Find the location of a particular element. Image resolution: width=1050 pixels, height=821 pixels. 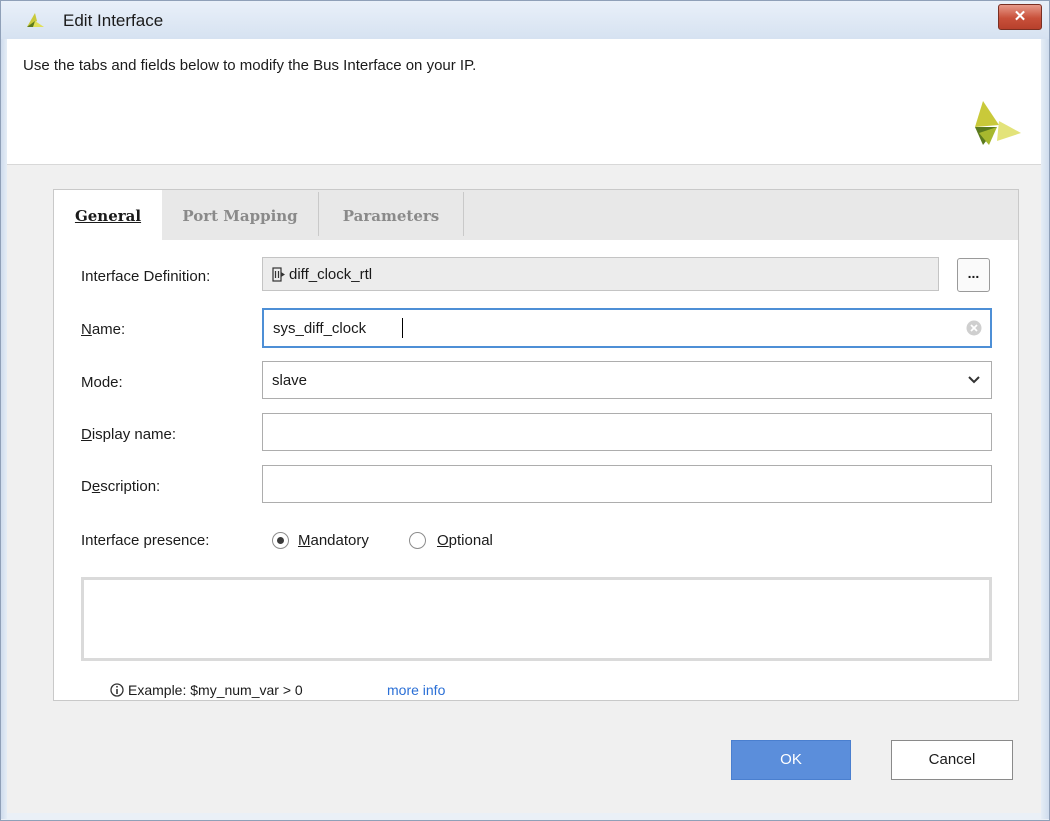

close-button: ✕ is located at coordinates (1020, 17).